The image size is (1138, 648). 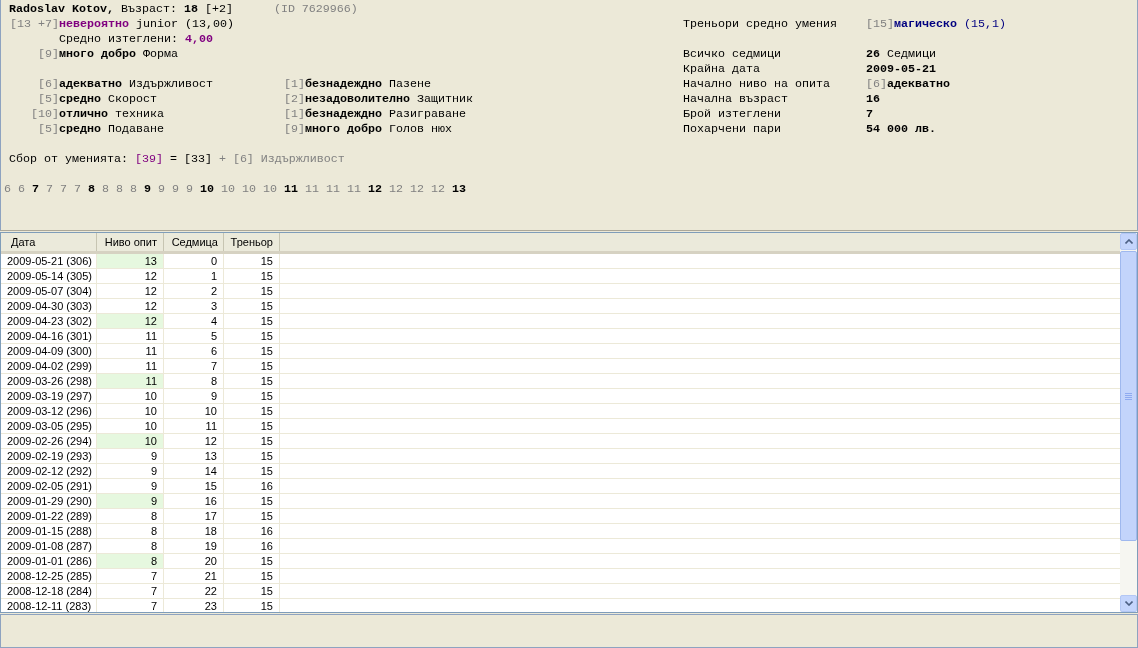 I want to click on chevron-up-icon, so click(x=1128, y=241).